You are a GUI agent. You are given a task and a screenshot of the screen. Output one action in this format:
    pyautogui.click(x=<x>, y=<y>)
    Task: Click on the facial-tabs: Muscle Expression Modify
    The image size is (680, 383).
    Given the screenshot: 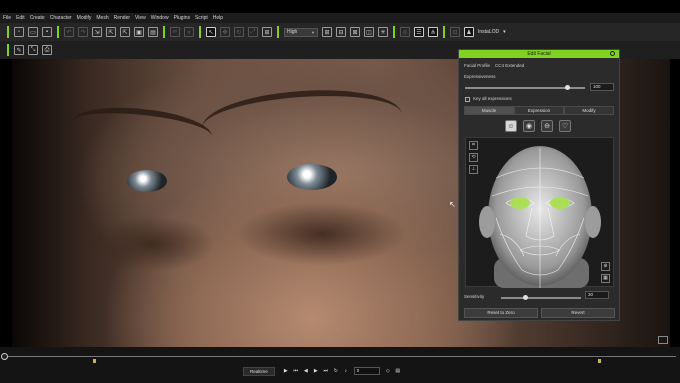 What is the action you would take?
    pyautogui.click(x=539, y=110)
    